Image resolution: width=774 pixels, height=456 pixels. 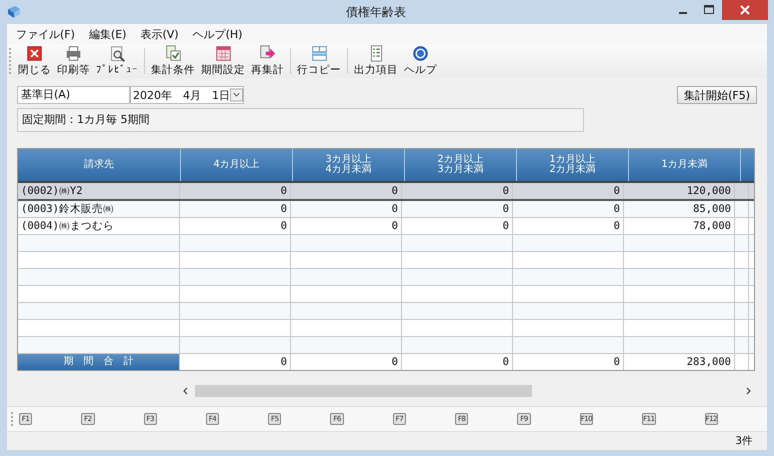 What do you see at coordinates (159, 34) in the screenshot?
I see `menu-item: 表示(V)` at bounding box center [159, 34].